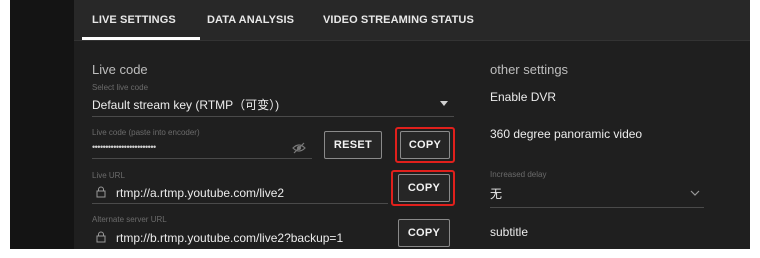 The height and width of the screenshot is (258, 760). Describe the element at coordinates (425, 145) in the screenshot. I see `copy-key-highlight` at that location.